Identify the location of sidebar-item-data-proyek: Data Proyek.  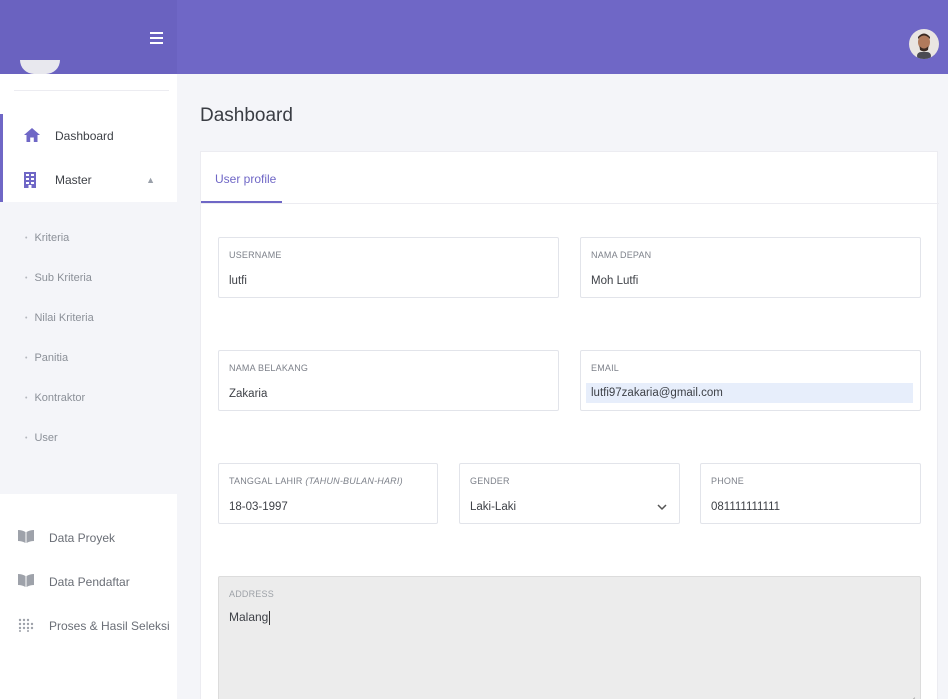
(88, 538).